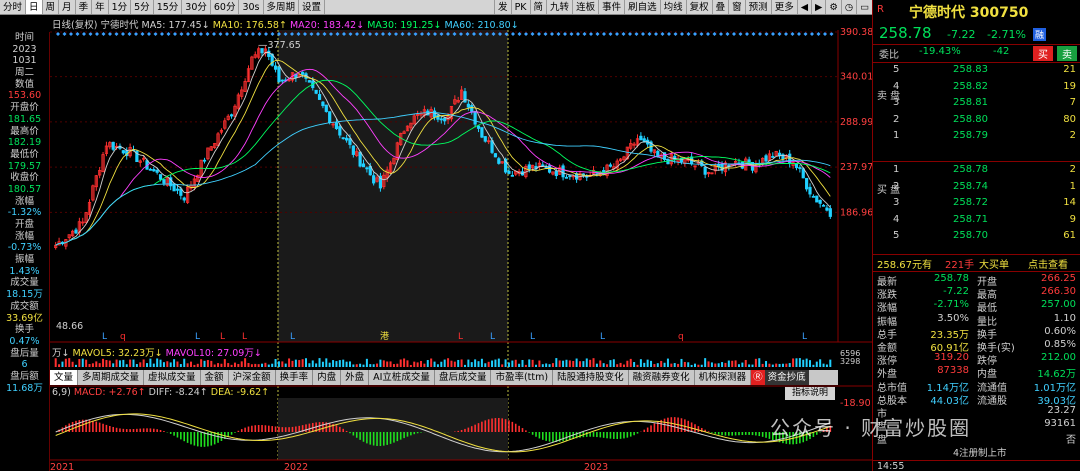  What do you see at coordinates (1043, 53) in the screenshot?
I see `buy-button: 买` at bounding box center [1043, 53].